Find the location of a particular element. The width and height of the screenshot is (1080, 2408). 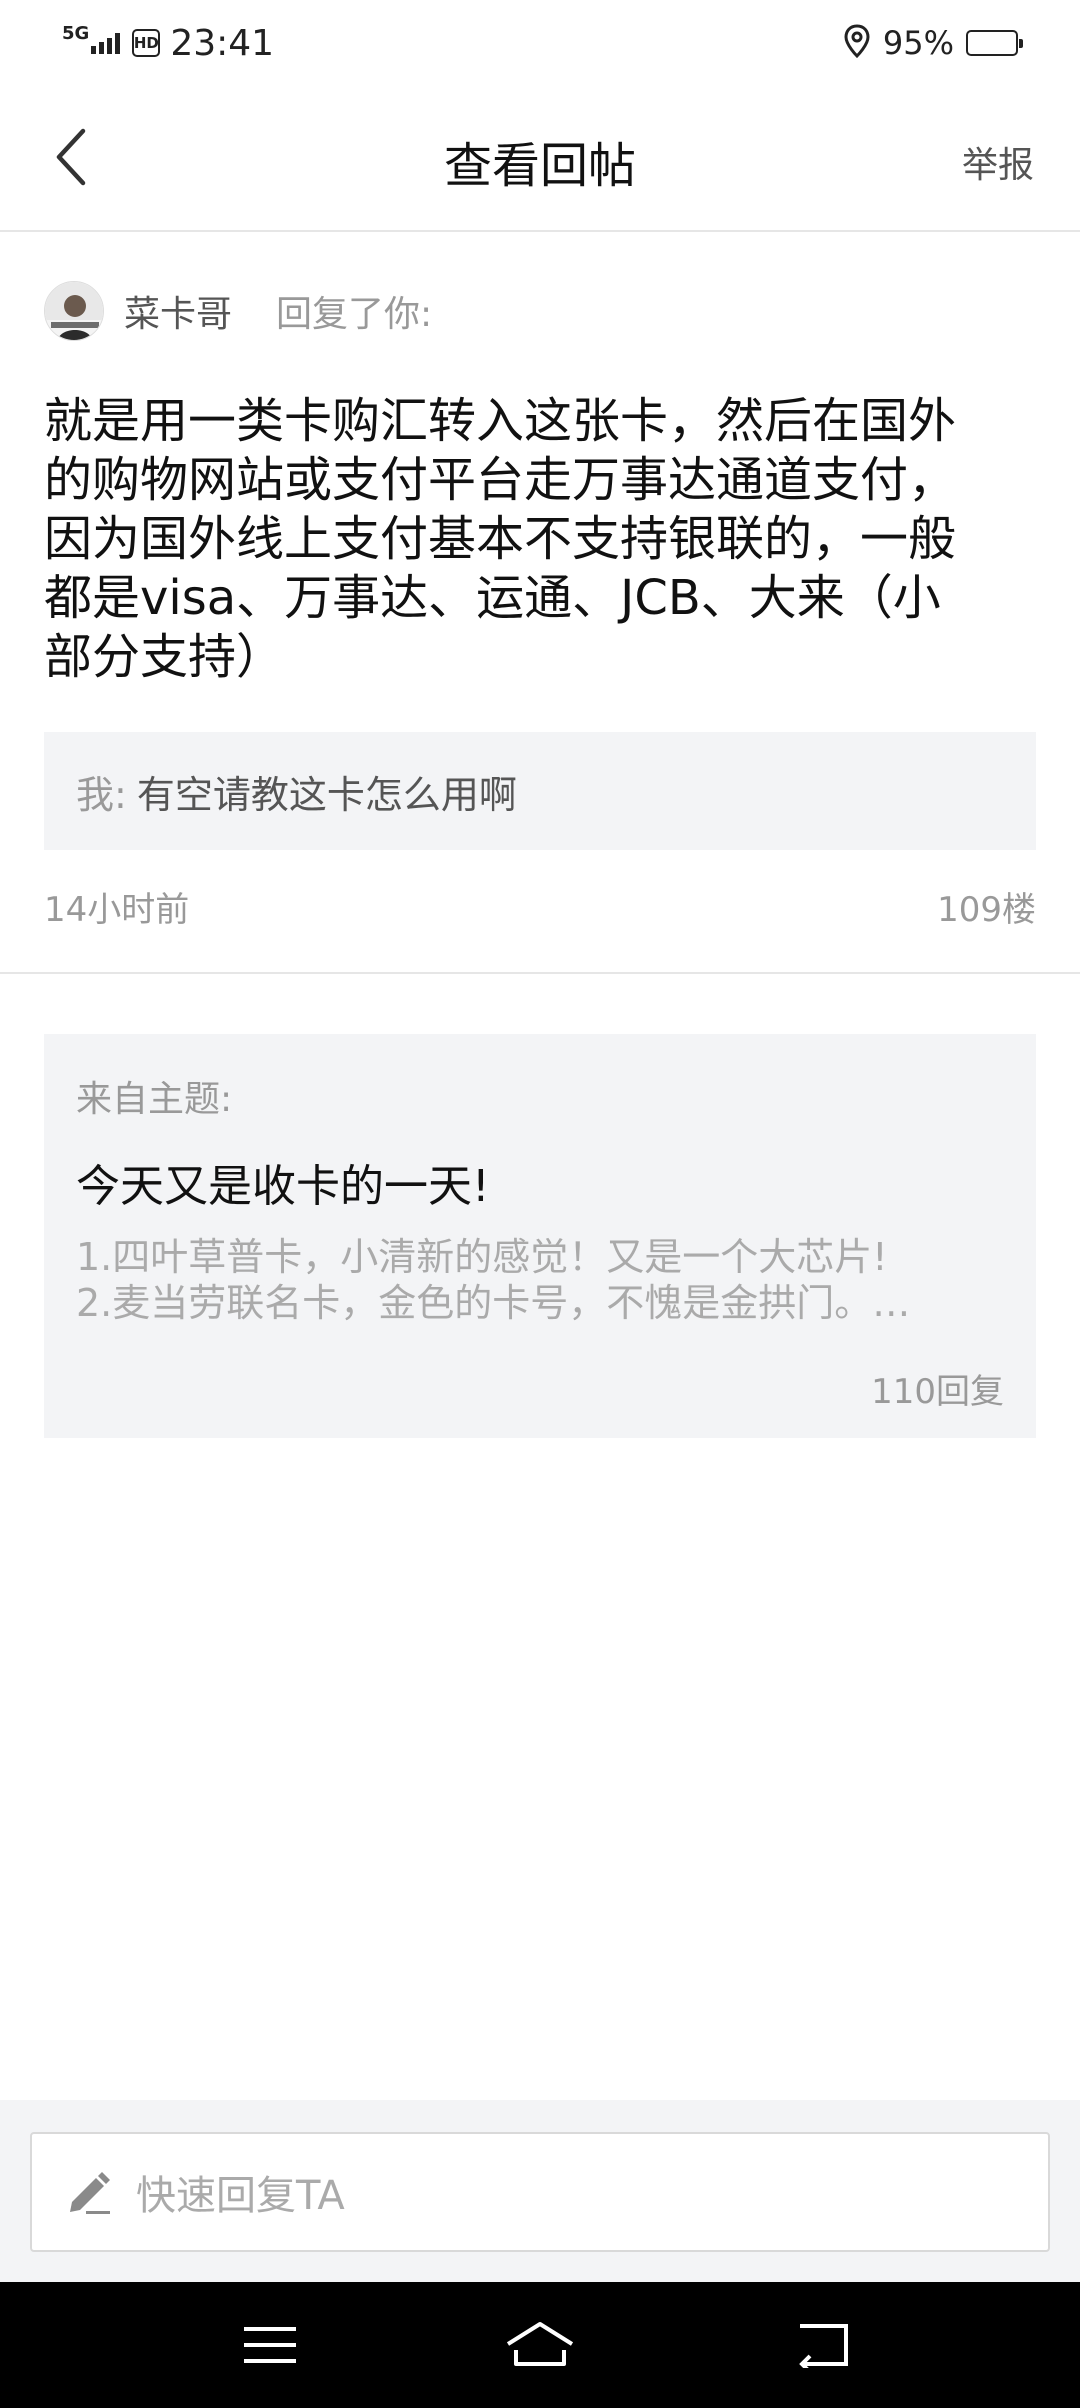

status-left: 5G HD 23:41 is located at coordinates (168, 43).